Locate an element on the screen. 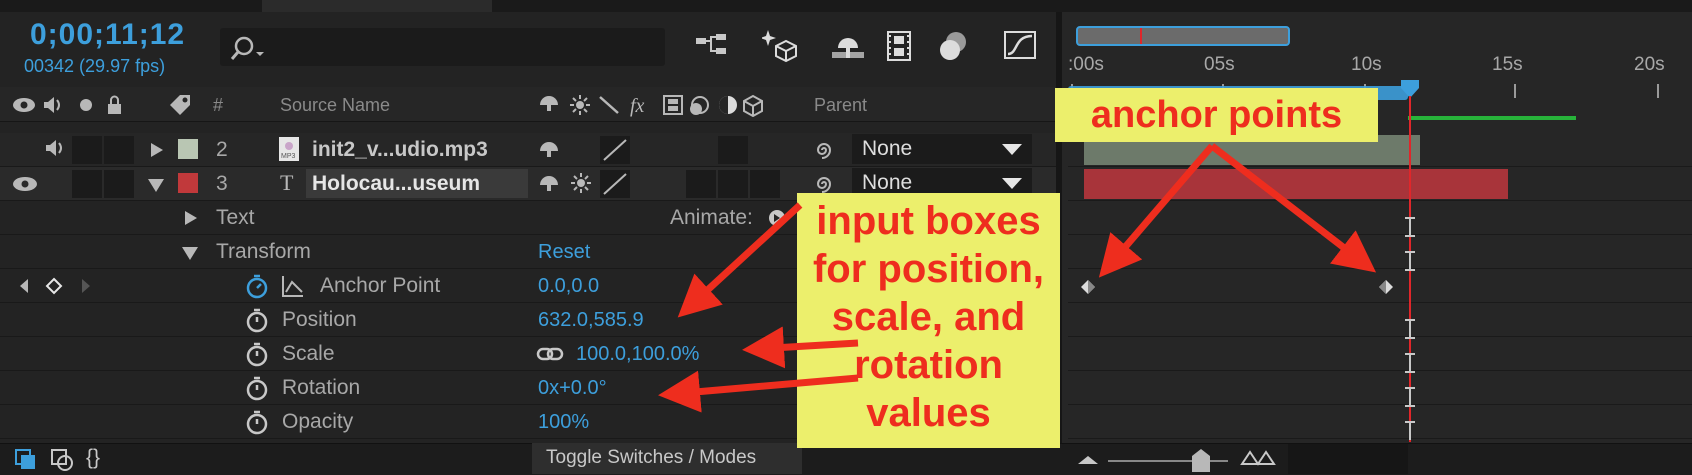  arrow-to-scale is located at coordinates (800, 347).